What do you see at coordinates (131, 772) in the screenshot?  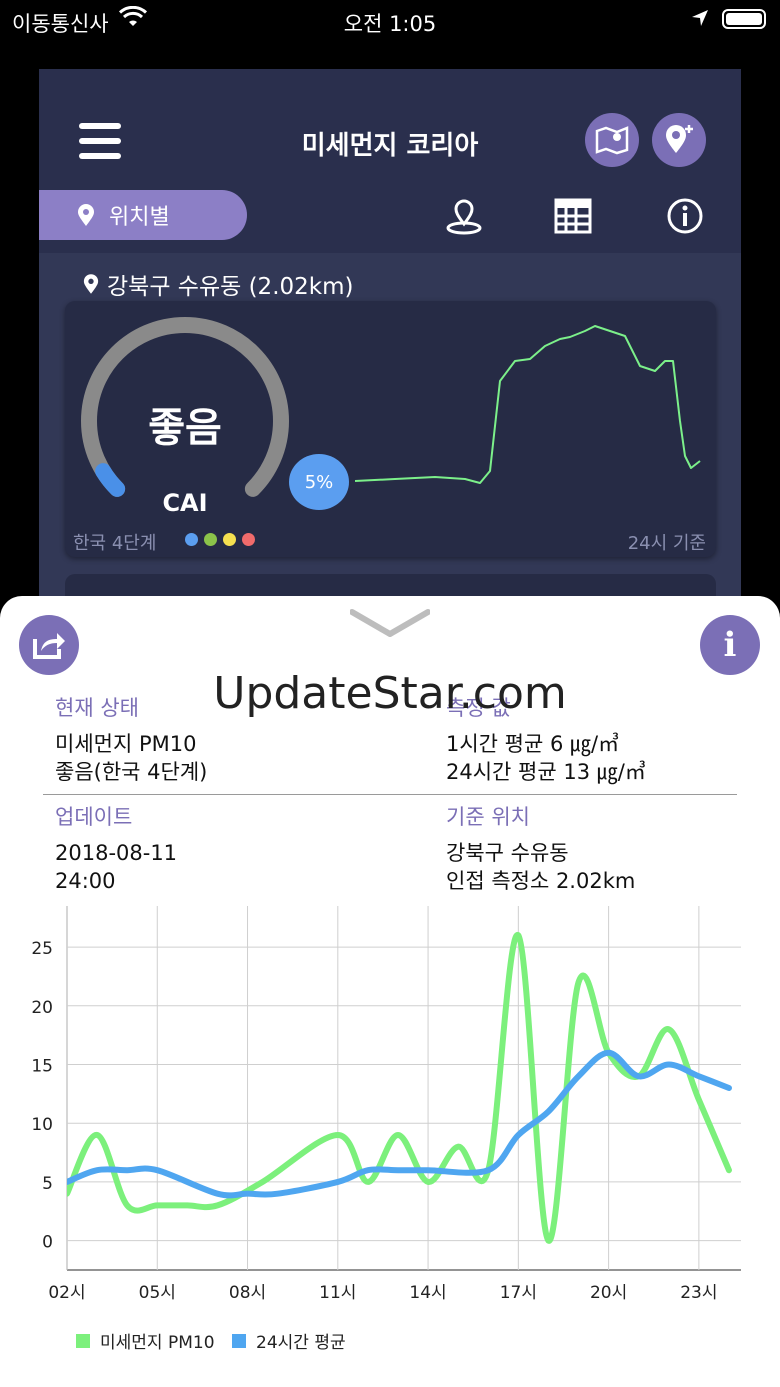 I see `current-status-line2: 좋음(한국 4단계)` at bounding box center [131, 772].